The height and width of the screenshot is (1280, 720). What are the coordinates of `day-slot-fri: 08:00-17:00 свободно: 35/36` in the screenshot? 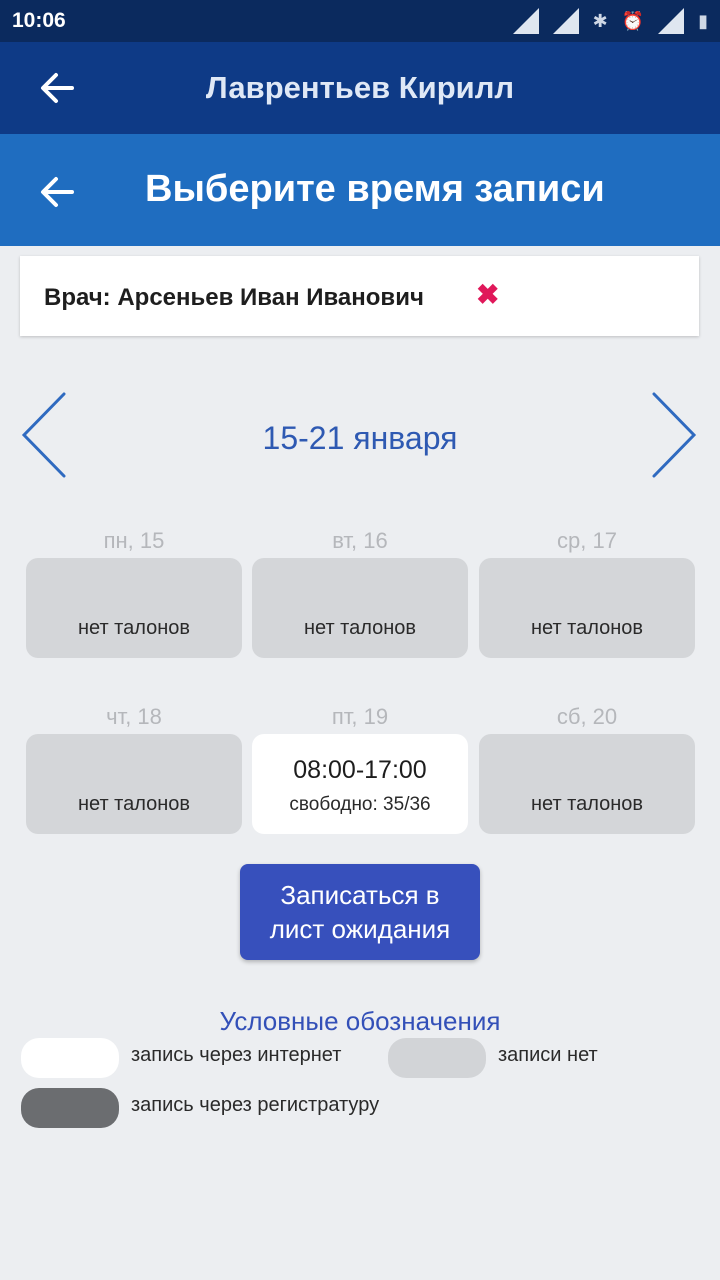 It's located at (360, 784).